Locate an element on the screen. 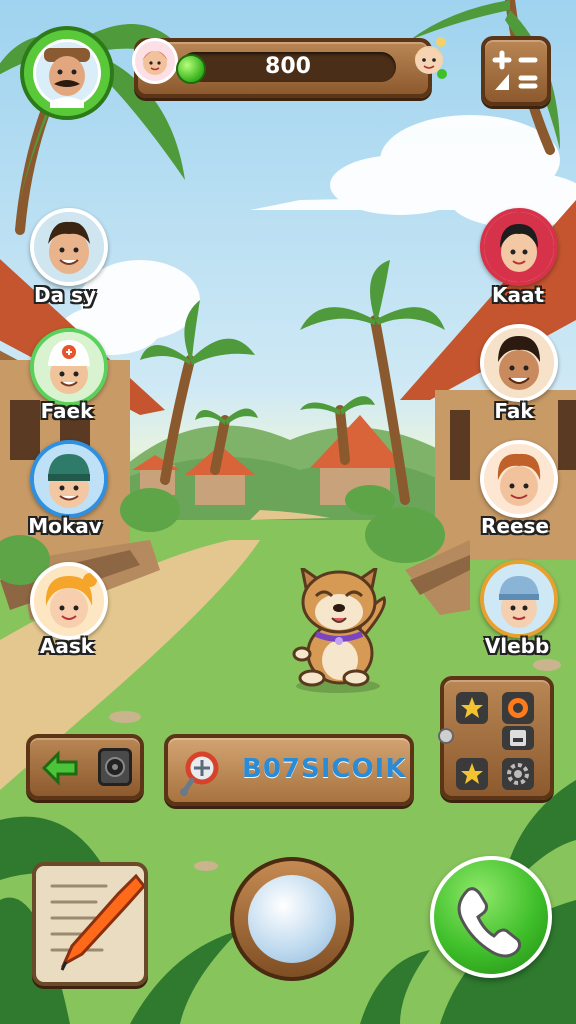 The width and height of the screenshot is (576, 1024). dog-character is located at coordinates (340, 631).